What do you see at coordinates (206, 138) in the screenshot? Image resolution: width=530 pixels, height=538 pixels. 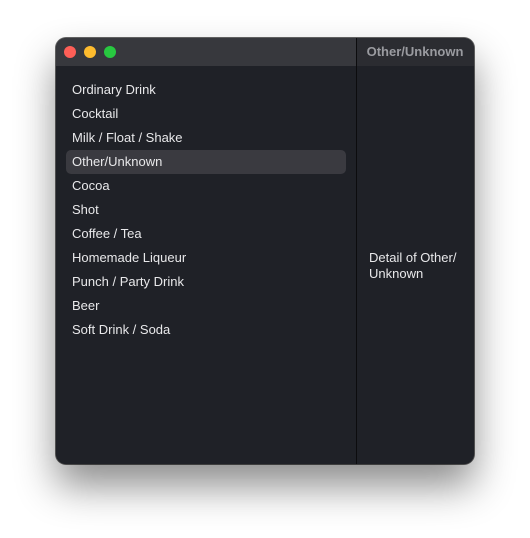 I see `list-item-milk-float-shake: Milk / Float / Shake` at bounding box center [206, 138].